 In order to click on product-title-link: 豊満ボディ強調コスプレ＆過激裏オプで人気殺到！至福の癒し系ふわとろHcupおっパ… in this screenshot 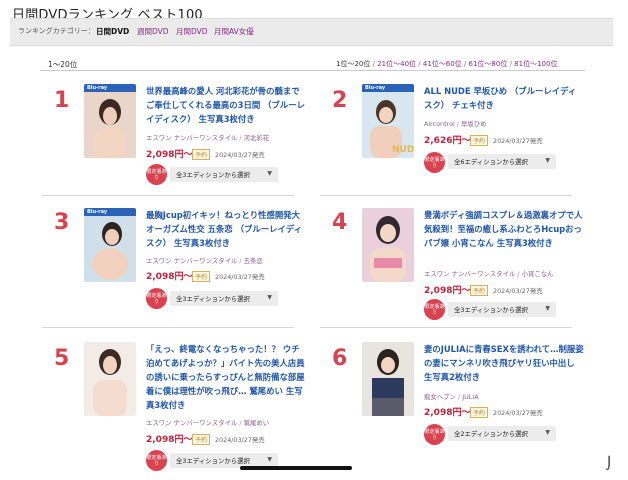, I will do `click(504, 229)`.